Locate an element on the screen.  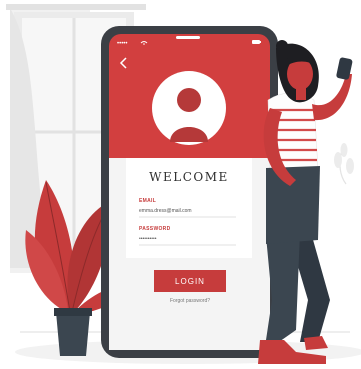
email-label: EMAIL is located at coordinates (148, 201).